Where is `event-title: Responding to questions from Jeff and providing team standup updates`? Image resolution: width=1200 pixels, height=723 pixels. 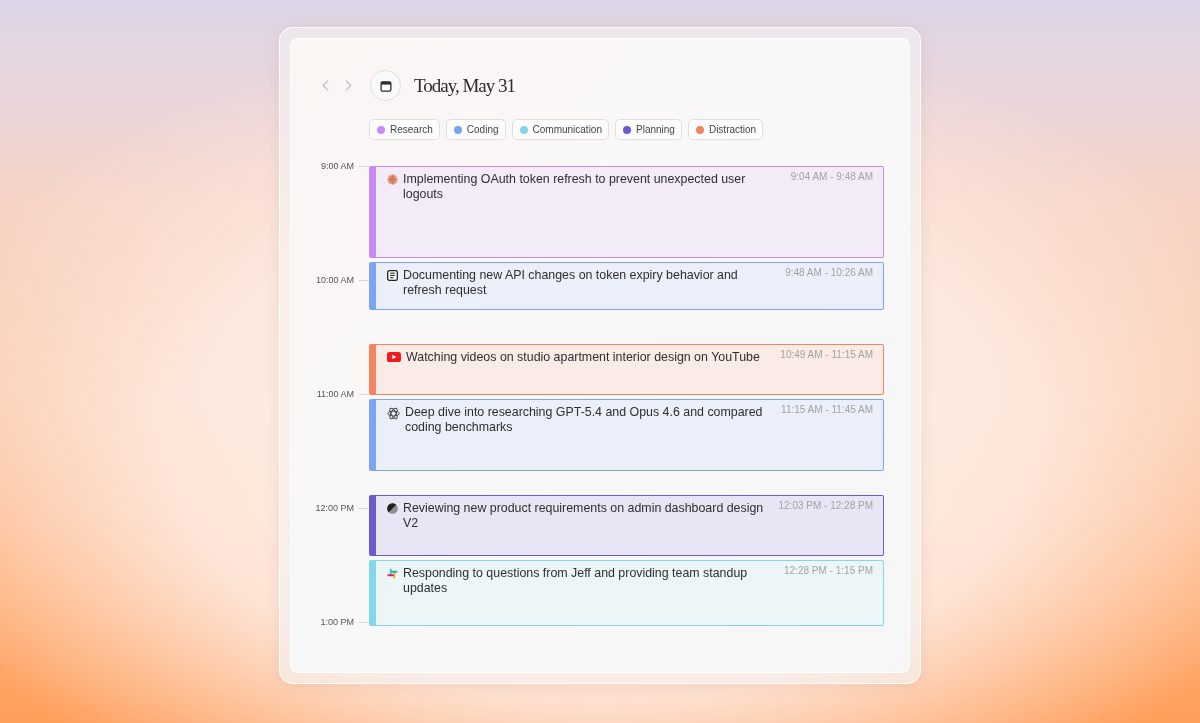
event-title: Responding to questions from Jeff and providing team standup updates is located at coordinates (576, 580).